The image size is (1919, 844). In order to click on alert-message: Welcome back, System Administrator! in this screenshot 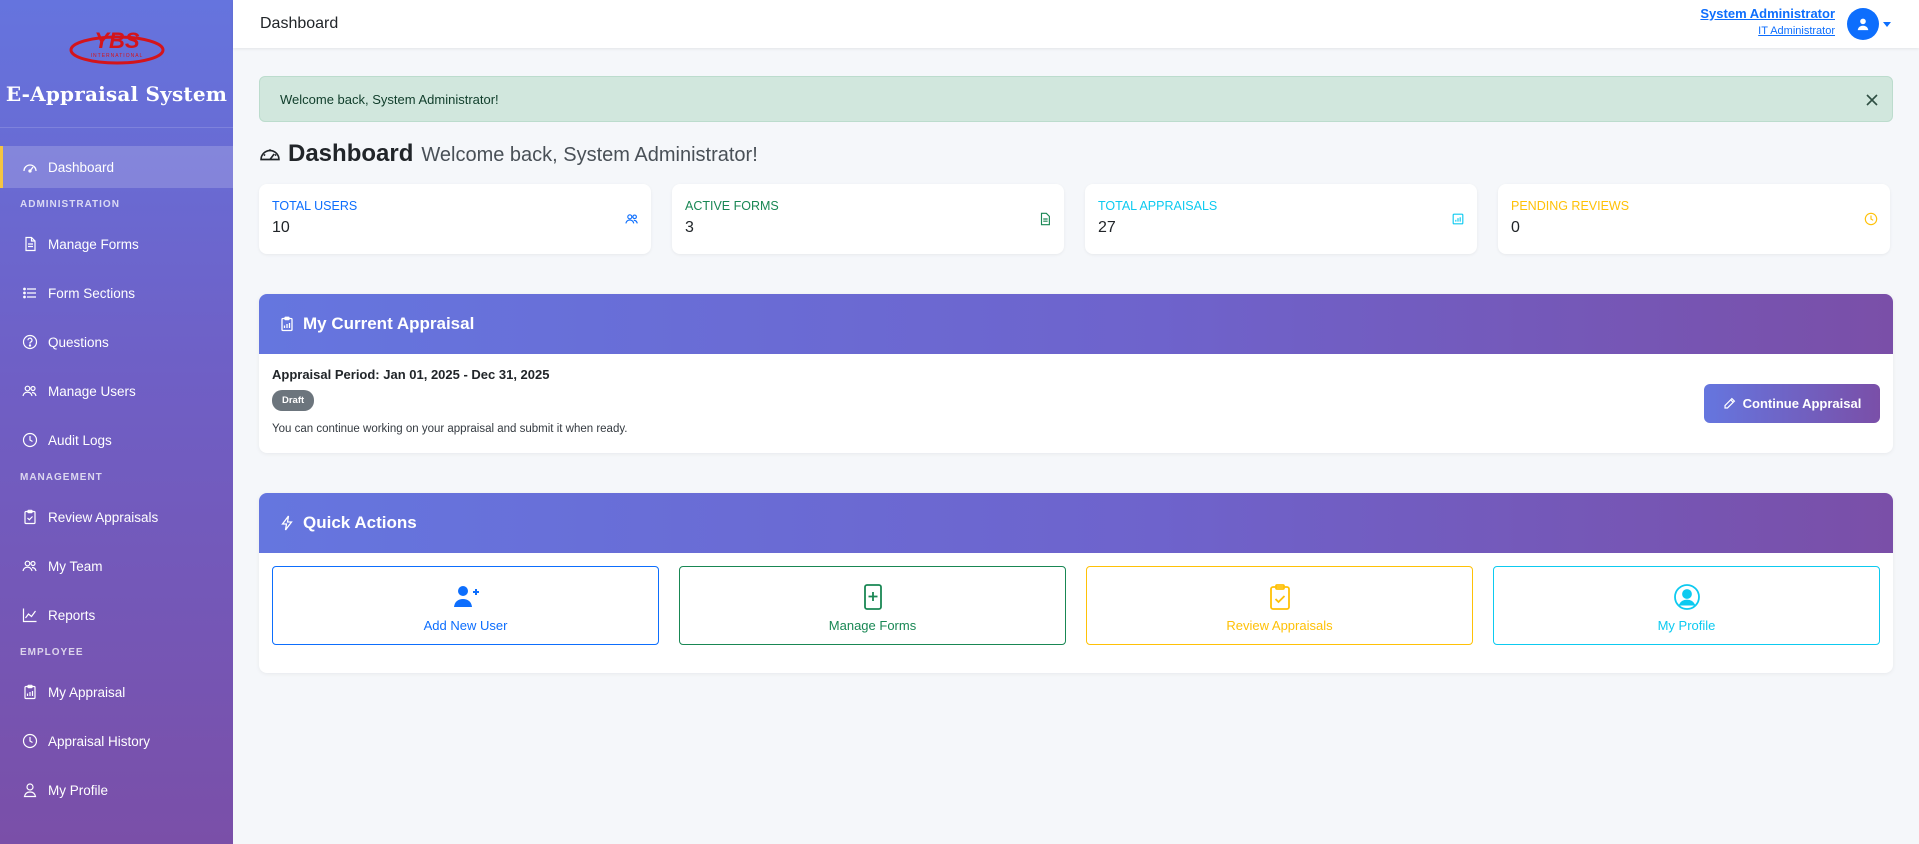, I will do `click(389, 99)`.